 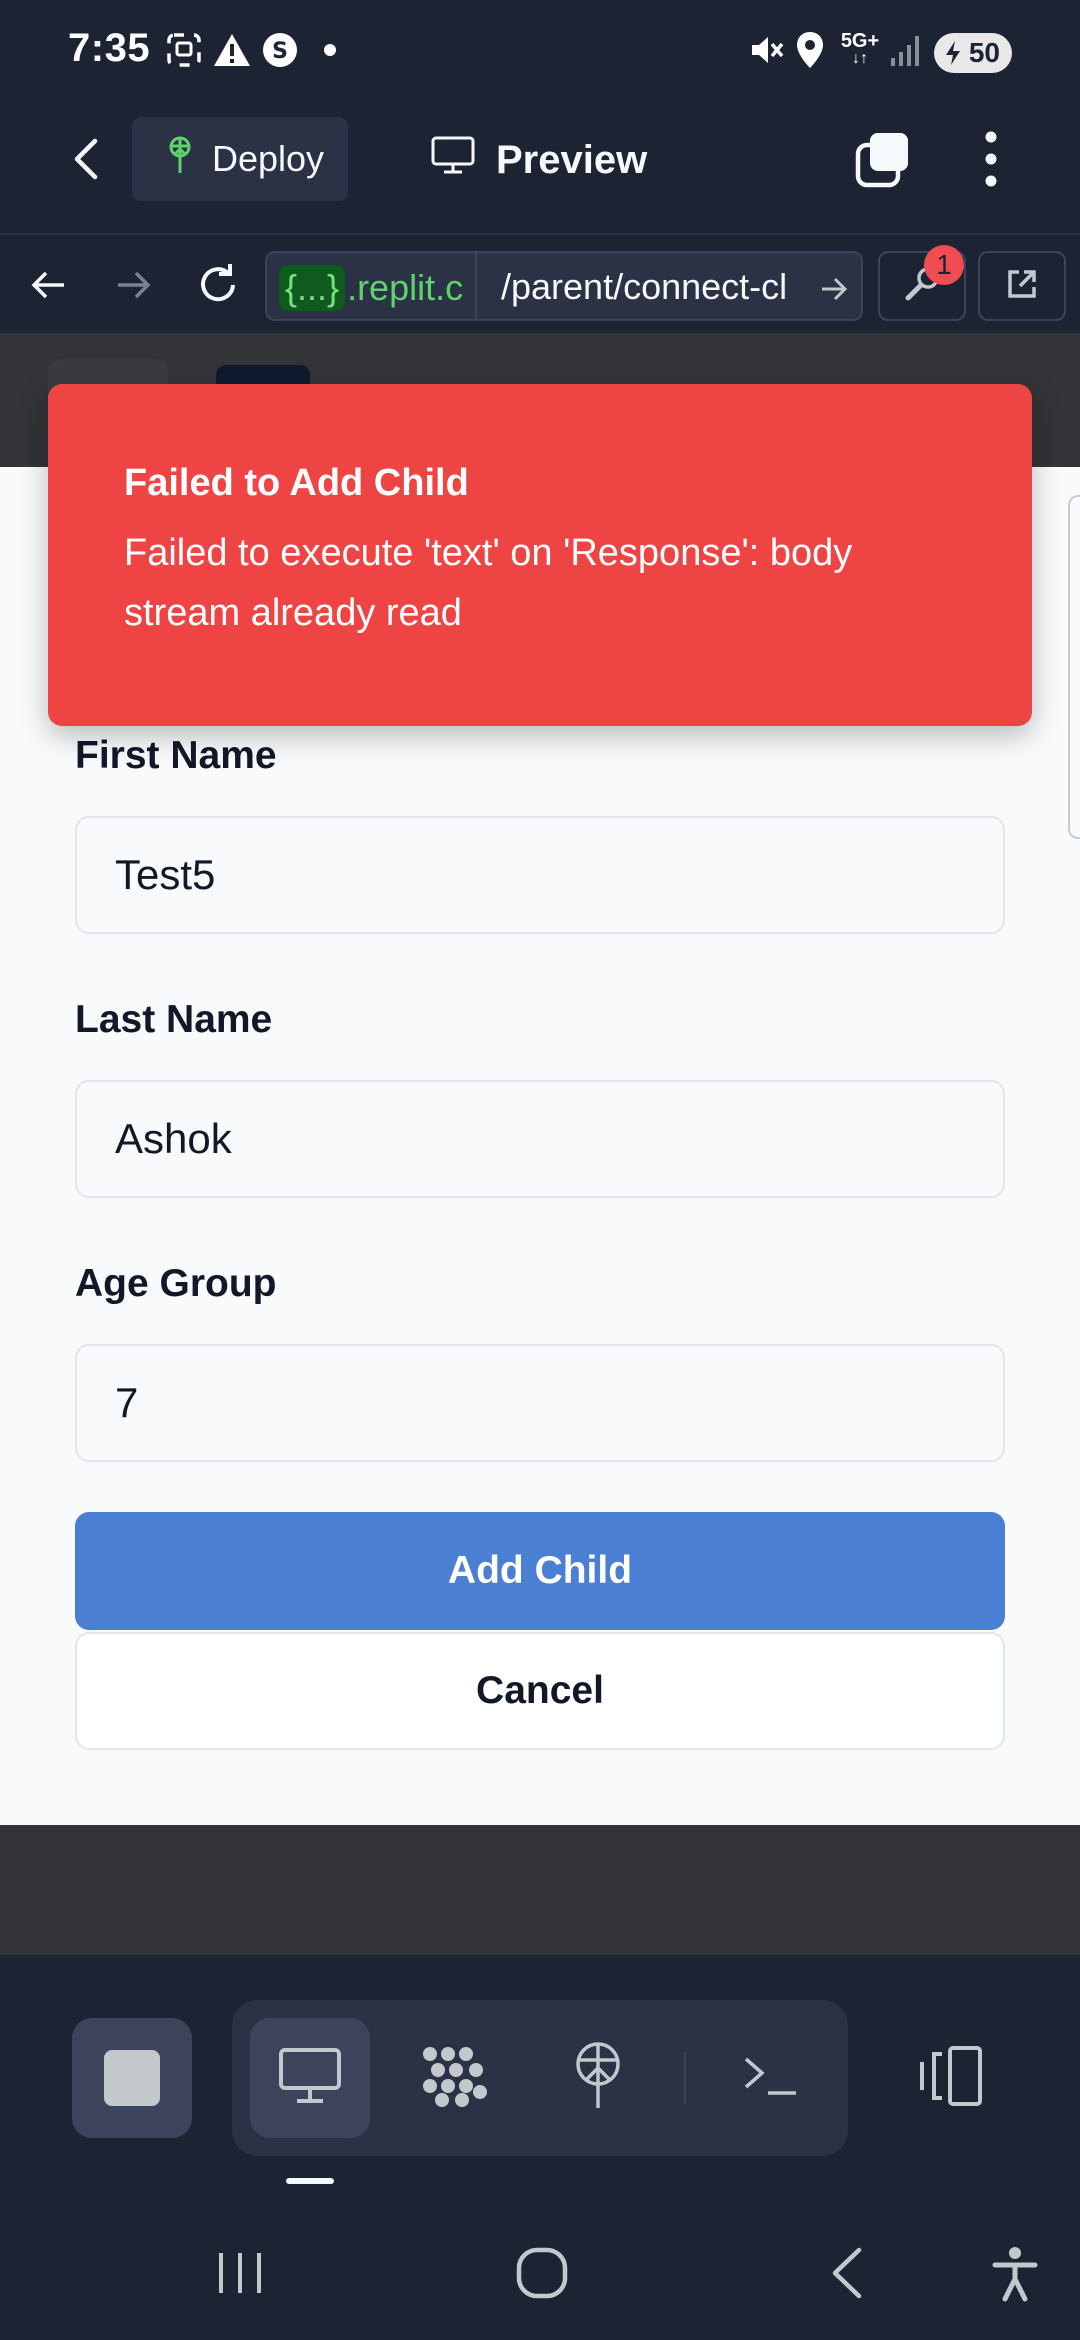 I want to click on add-child-button: Add Child, so click(x=540, y=1571).